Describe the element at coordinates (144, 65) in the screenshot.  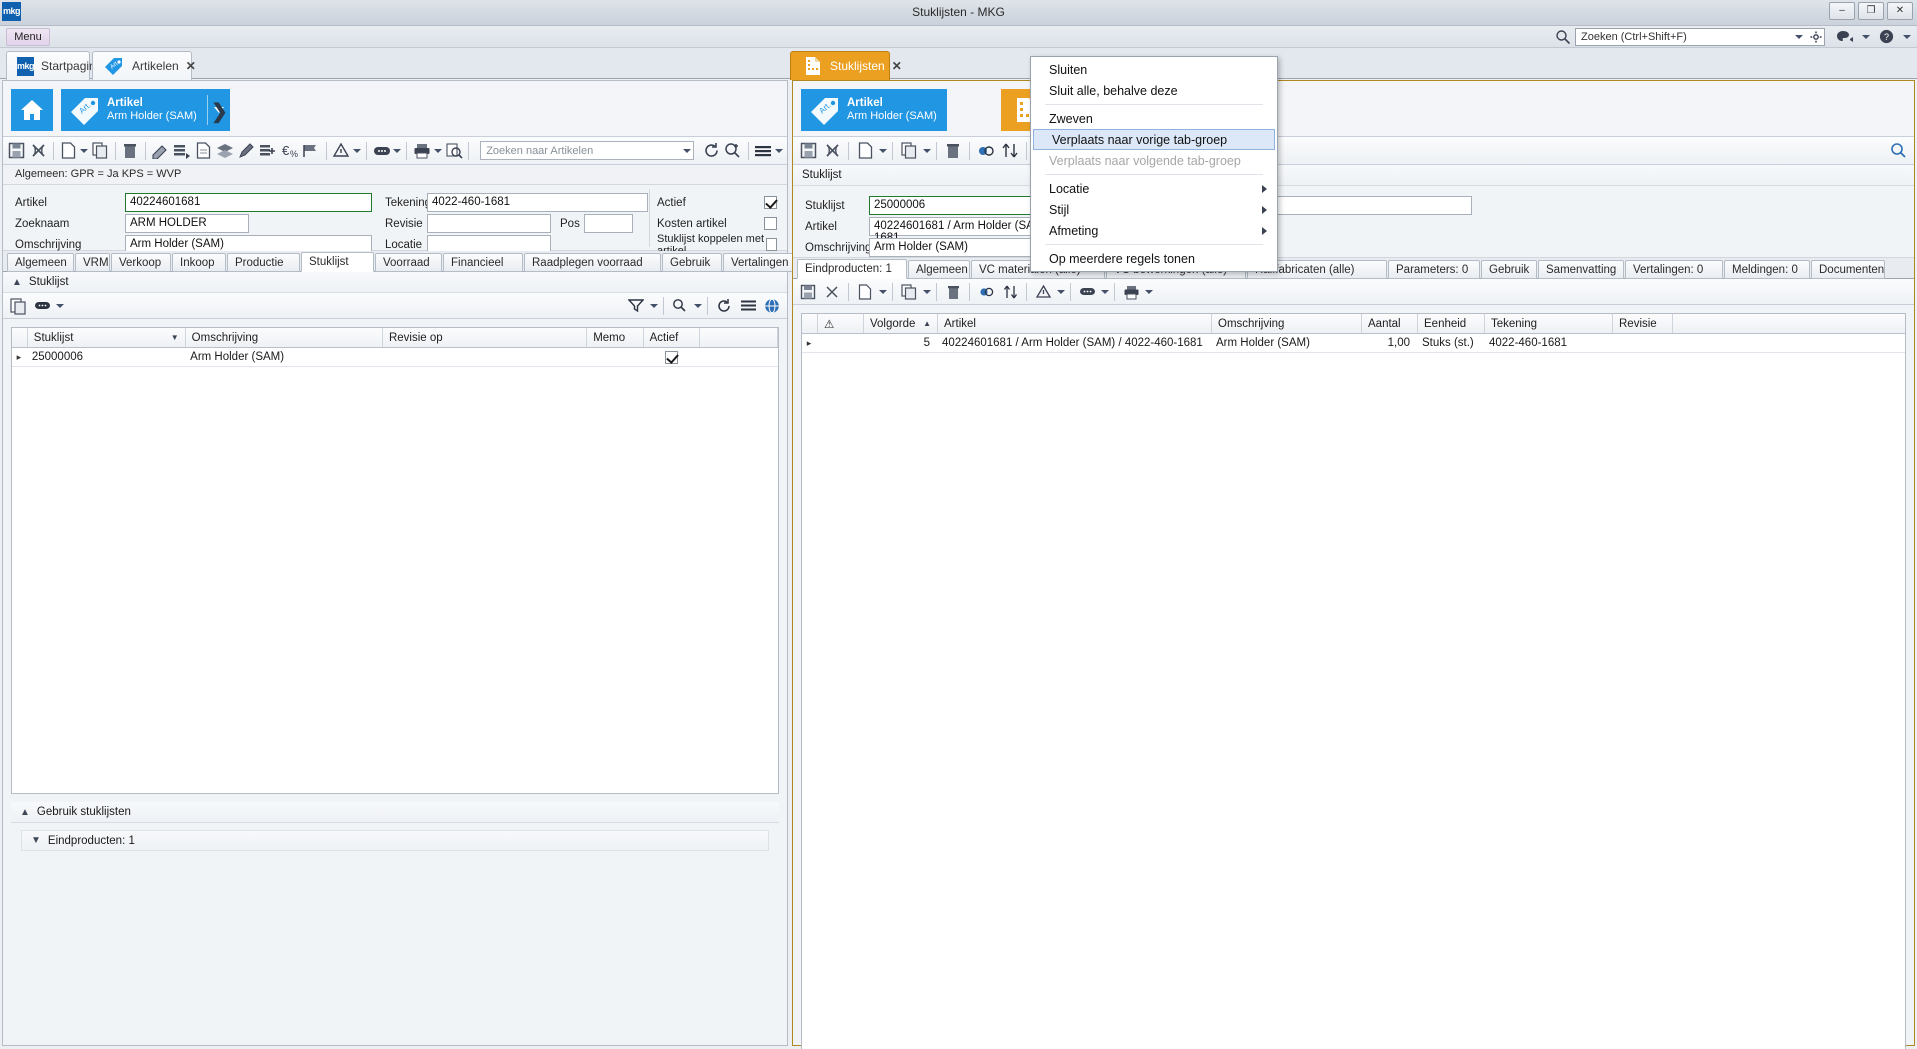
I see `doc-tab-artikelen: Art. Artikelen ✕` at that location.